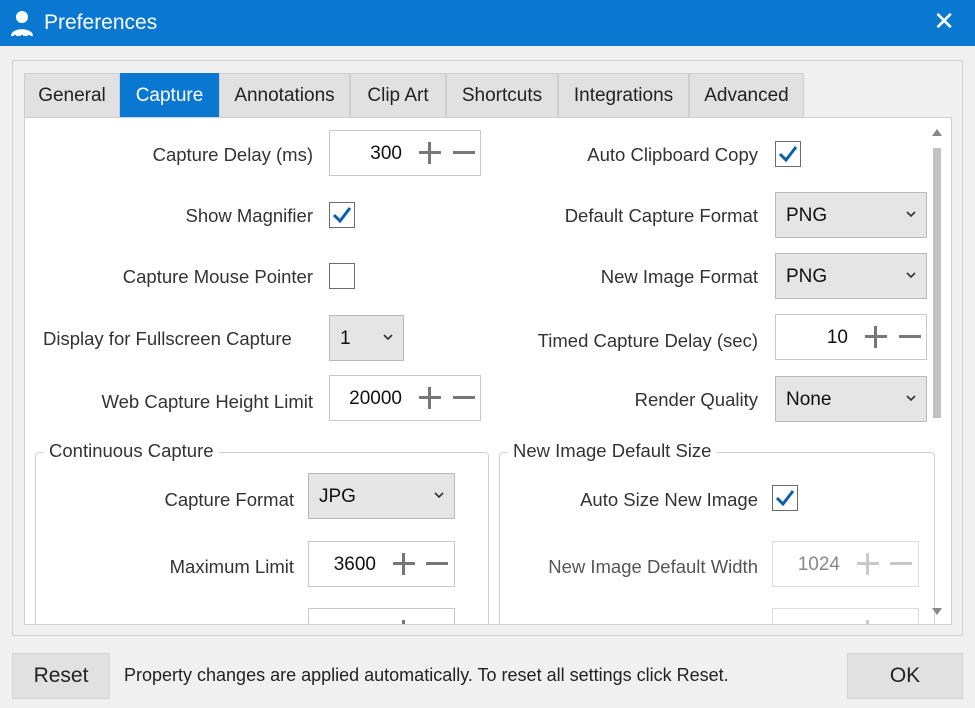 The height and width of the screenshot is (708, 975). What do you see at coordinates (381, 564) in the screenshot?
I see `maximum-limit-stepper: 3600` at bounding box center [381, 564].